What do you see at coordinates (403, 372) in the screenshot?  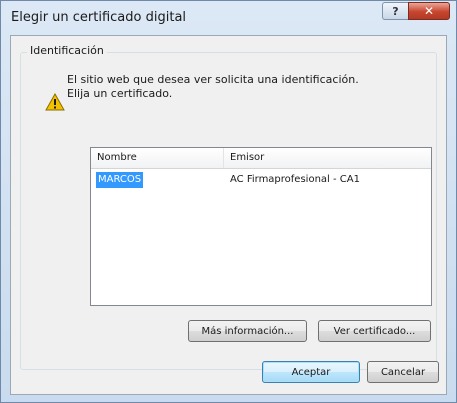 I see `cancel-button: Cancelar` at bounding box center [403, 372].